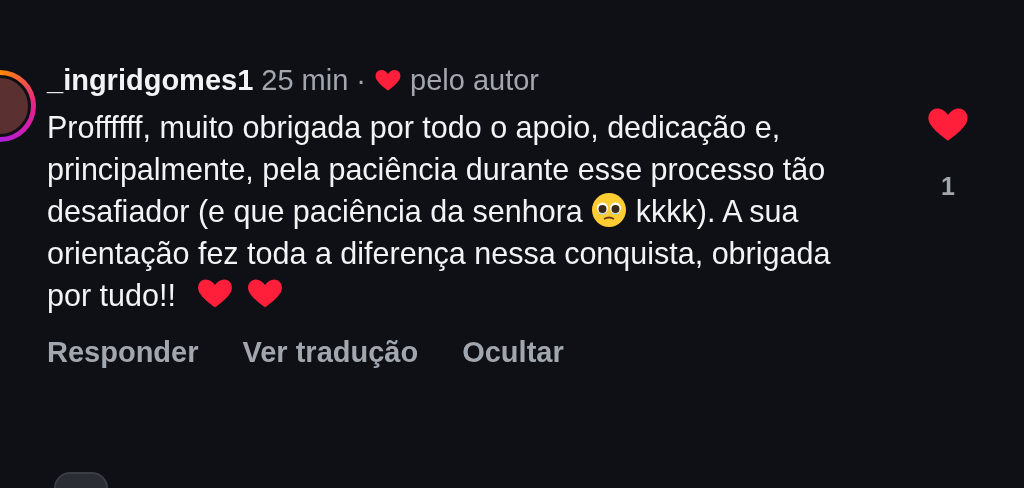 The width and height of the screenshot is (1024, 488). What do you see at coordinates (609, 210) in the screenshot?
I see `teary-face-emoji-icon` at bounding box center [609, 210].